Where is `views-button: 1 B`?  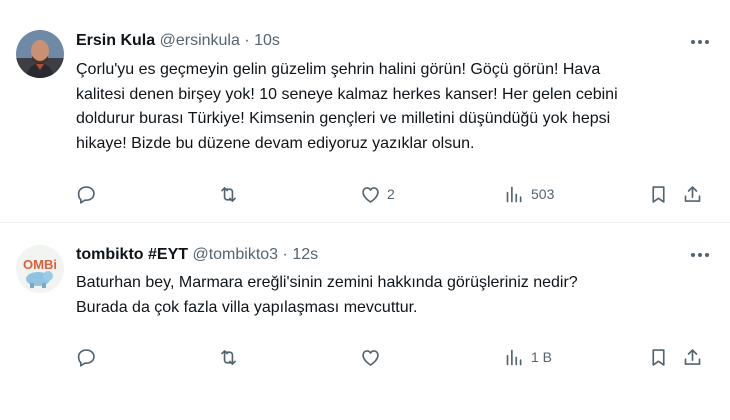
views-button: 1 B is located at coordinates (528, 357).